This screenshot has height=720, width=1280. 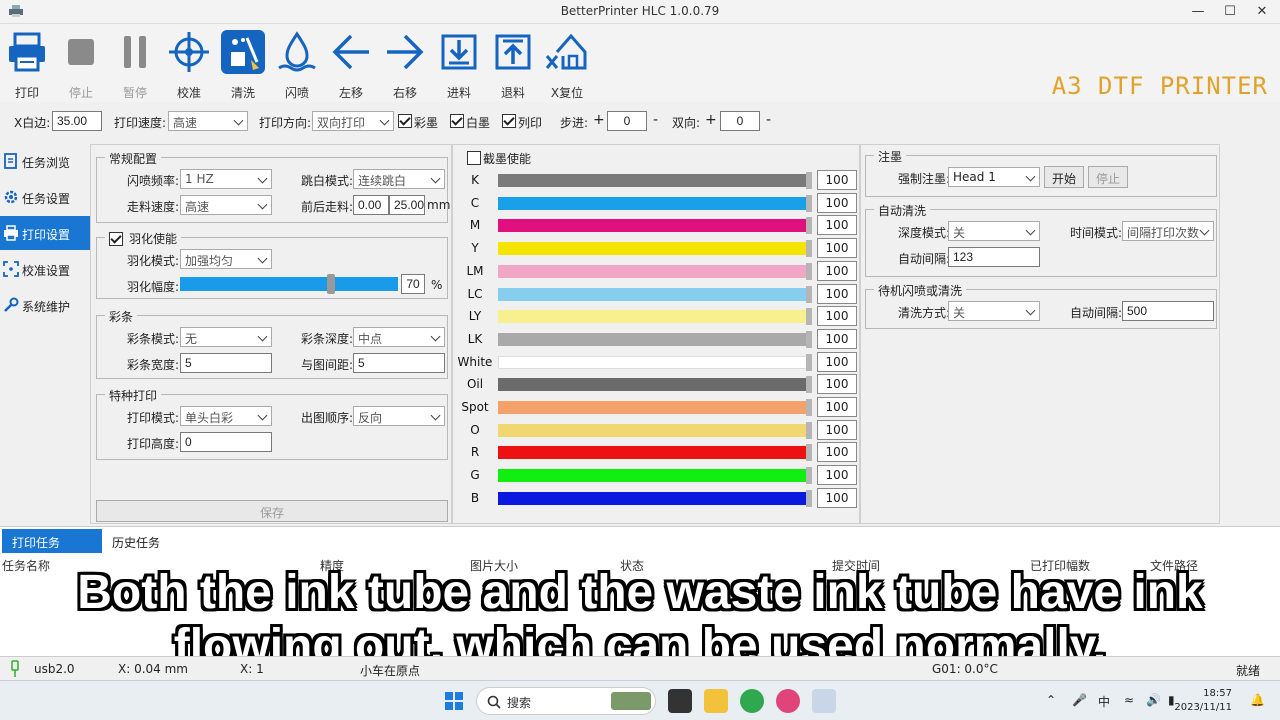 I want to click on feather-mode-select: 加强均匀, so click(x=226, y=259).